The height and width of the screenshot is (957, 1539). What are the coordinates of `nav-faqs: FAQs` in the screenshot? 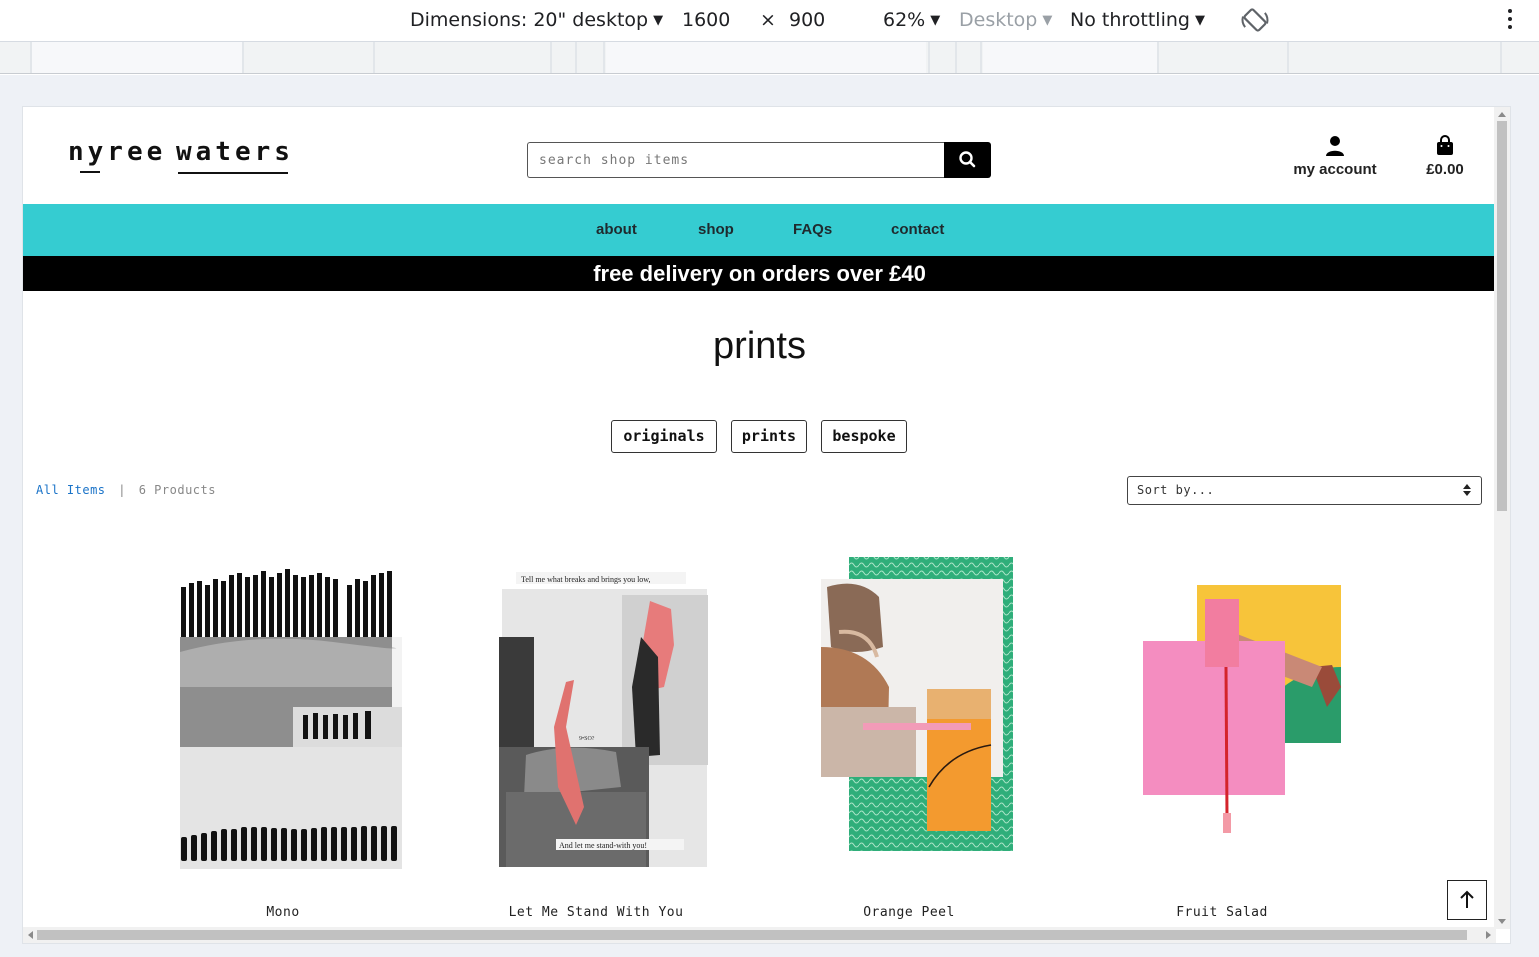 It's located at (812, 229).